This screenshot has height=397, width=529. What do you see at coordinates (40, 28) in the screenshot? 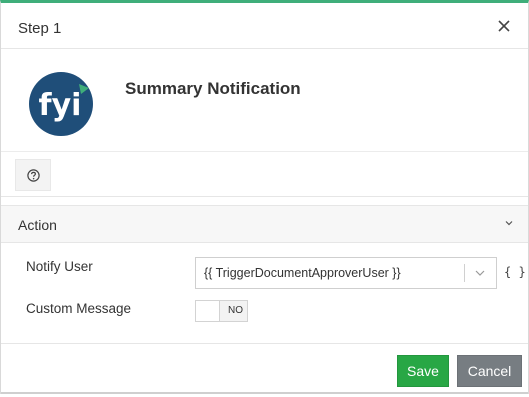
I see `dialog-title: Step 1` at bounding box center [40, 28].